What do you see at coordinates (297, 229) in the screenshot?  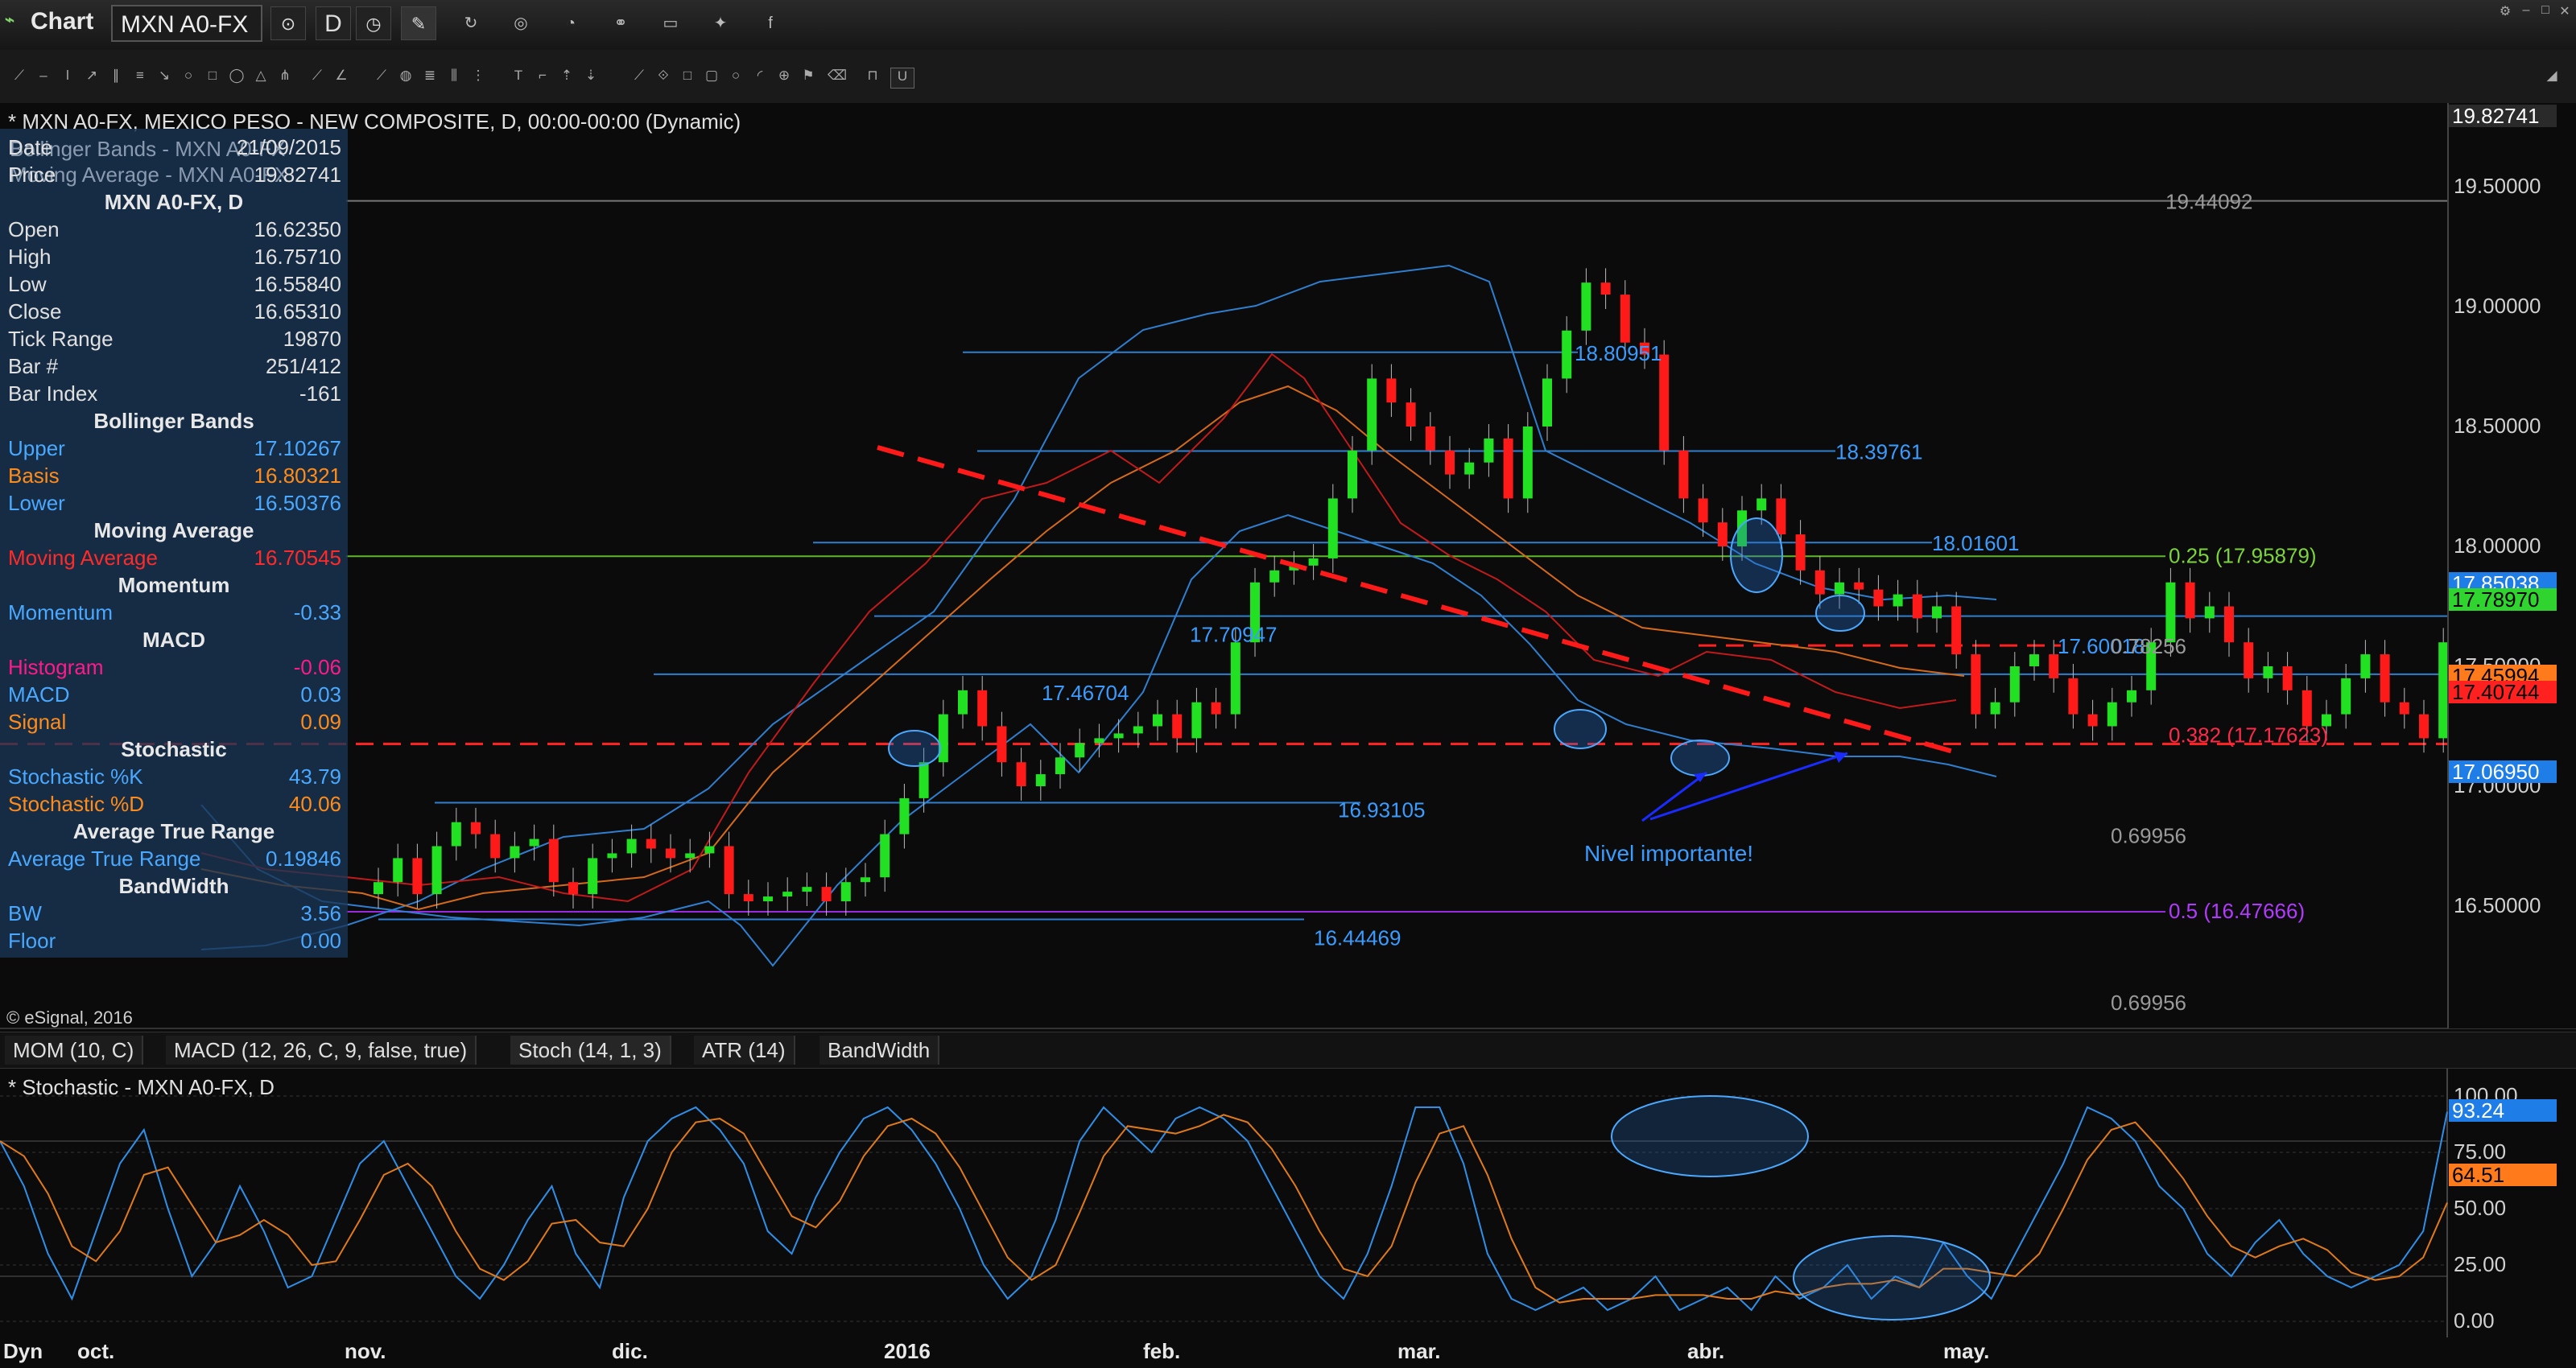 I see `data-row-value: 16.62350` at bounding box center [297, 229].